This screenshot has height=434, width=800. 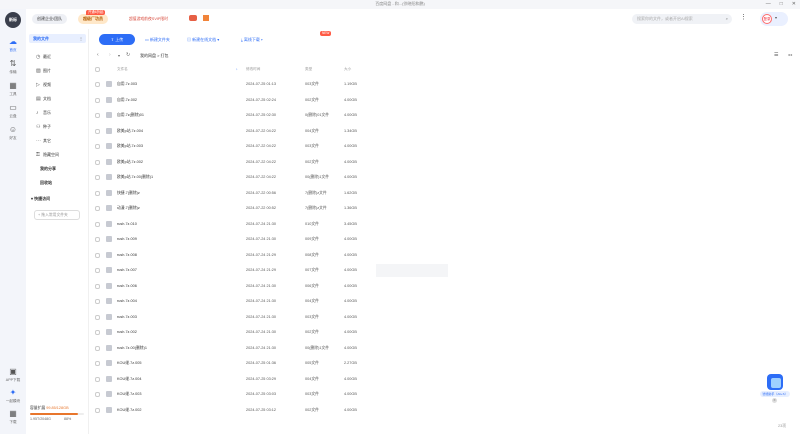 I want to click on rail-item-home: ☁ 首页, so click(x=13, y=45).